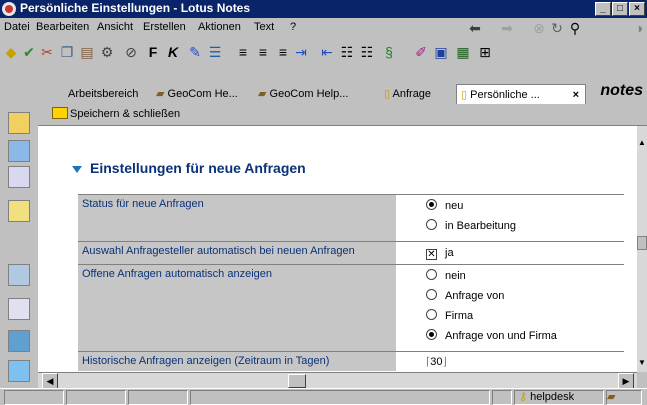 The height and width of the screenshot is (405, 647). Describe the element at coordinates (131, 52) in the screenshot. I see `attachment-icon: ⊘` at that location.